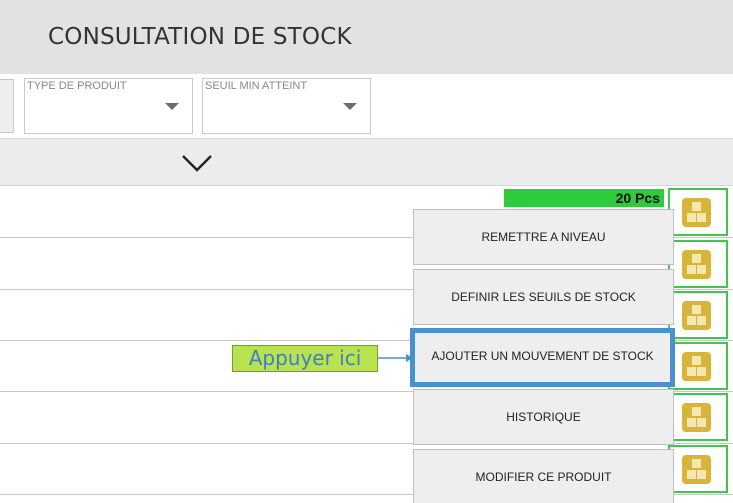 The width and height of the screenshot is (733, 503). What do you see at coordinates (543, 476) in the screenshot?
I see `menu-item-modifier-produit: MODIFIER CE PRODUIT` at bounding box center [543, 476].